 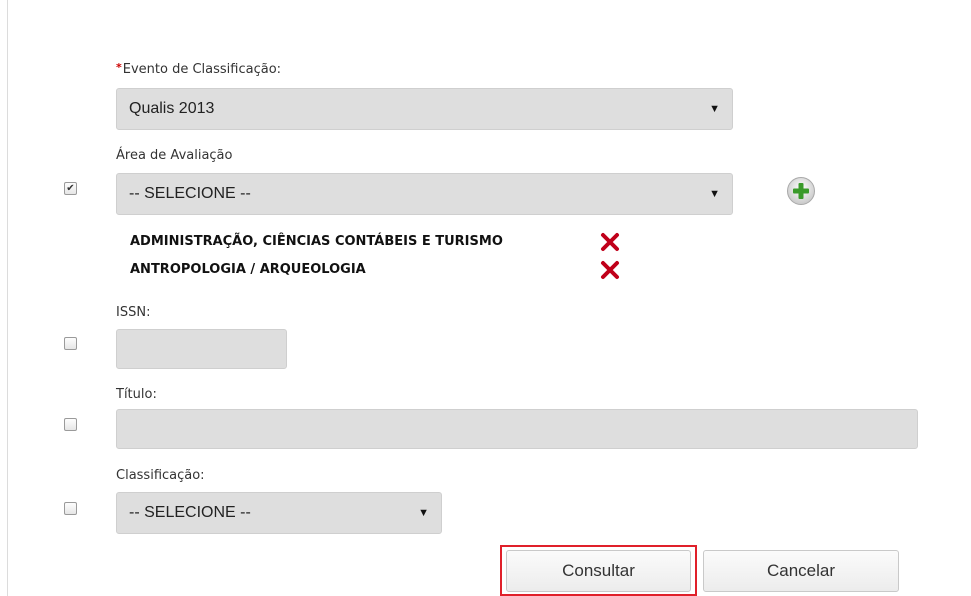 What do you see at coordinates (248, 269) in the screenshot?
I see `selected-area-item: ANTROPOLOGIA / ARQUEOLOGIA` at bounding box center [248, 269].